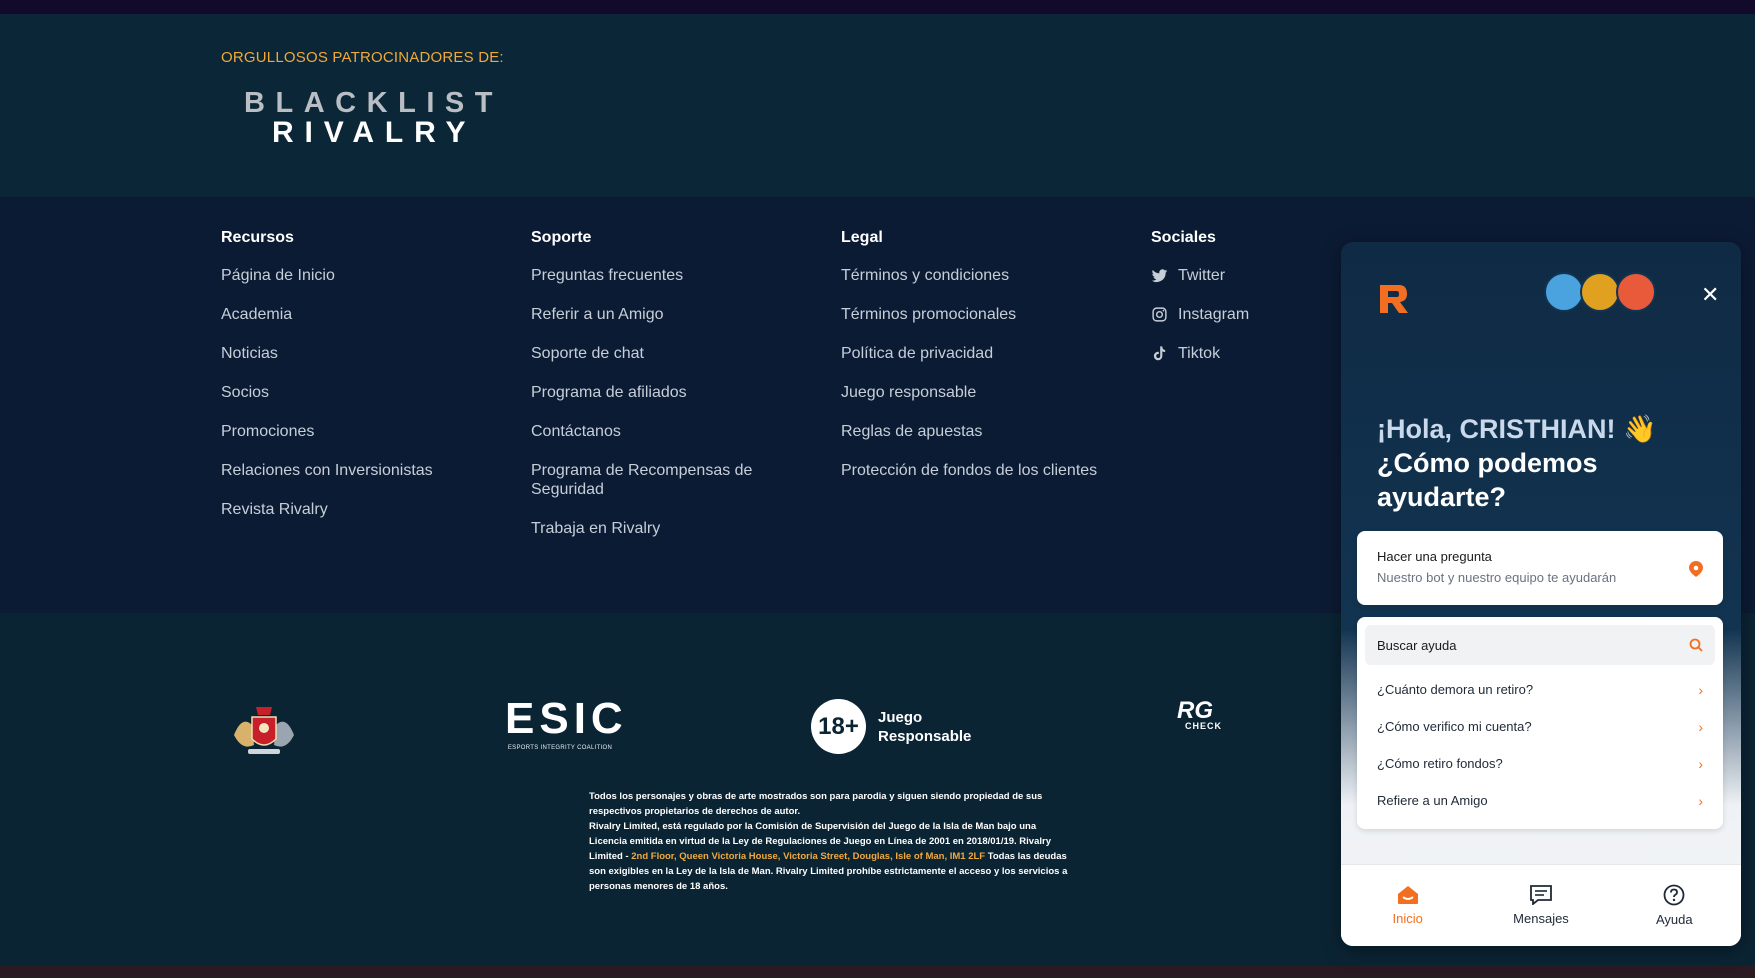 The height and width of the screenshot is (978, 1755). I want to click on link-soporte-chat: Soporte de chat, so click(651, 353).